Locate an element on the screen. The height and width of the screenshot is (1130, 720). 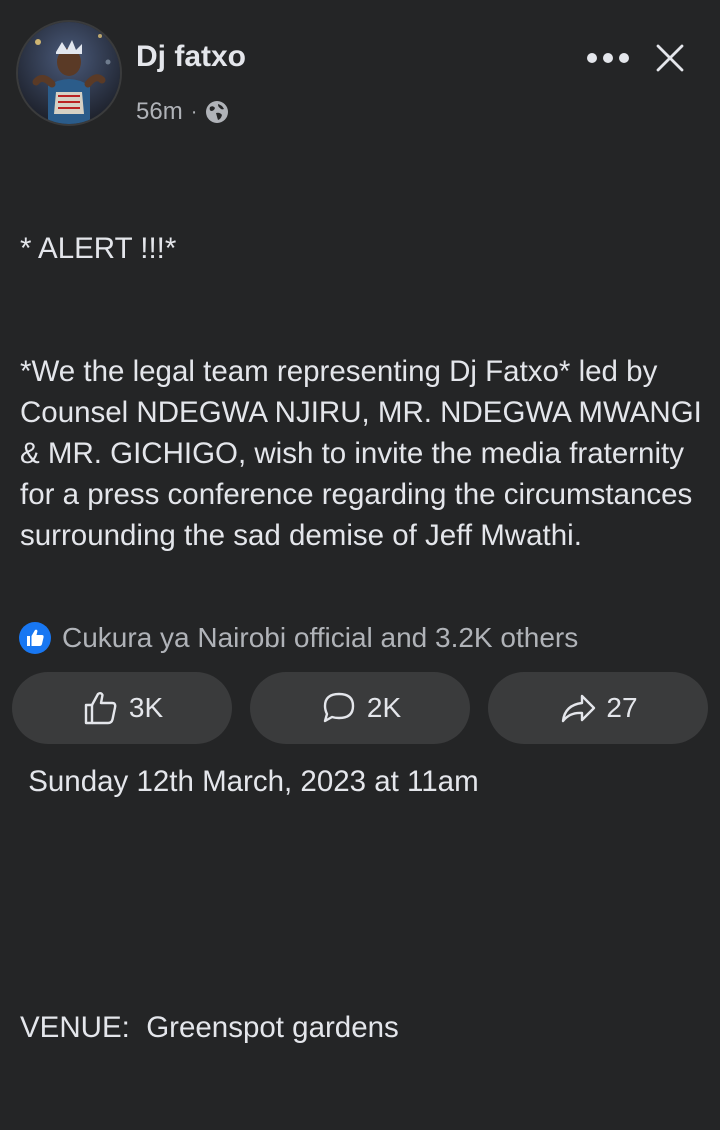
post-time: 56m is located at coordinates (159, 112).